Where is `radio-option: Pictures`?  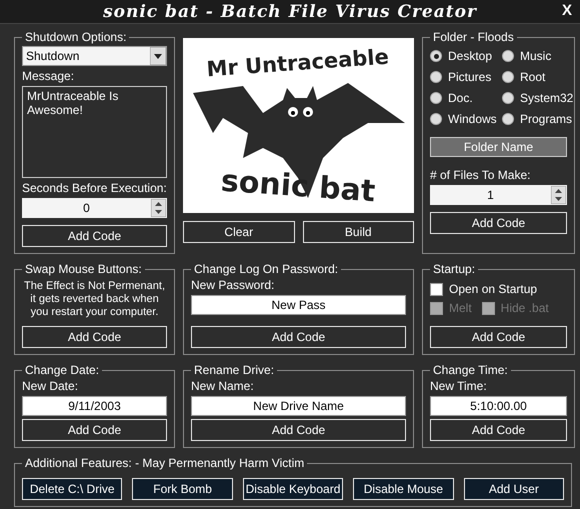 radio-option: Pictures is located at coordinates (466, 77).